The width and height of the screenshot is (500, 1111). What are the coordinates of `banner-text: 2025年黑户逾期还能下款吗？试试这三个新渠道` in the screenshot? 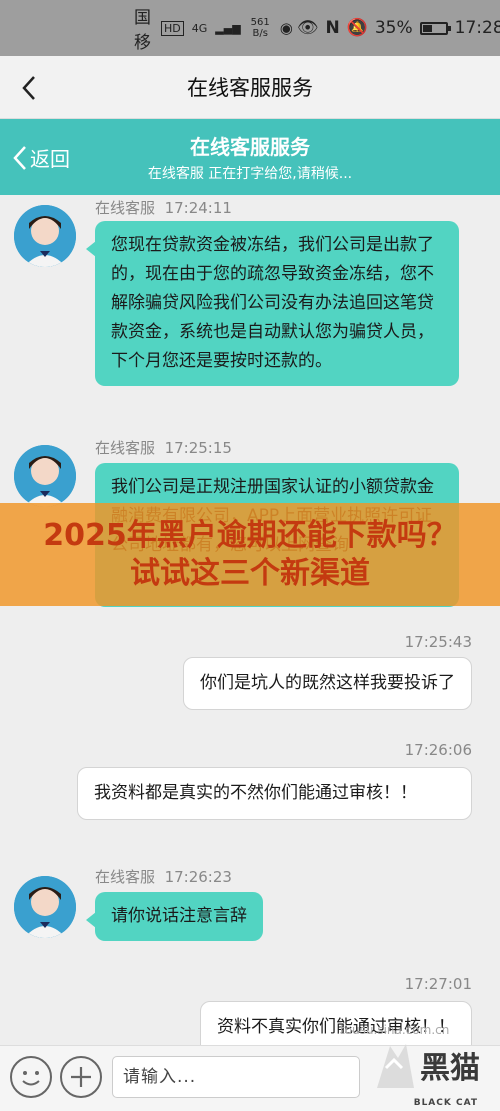 It's located at (250, 554).